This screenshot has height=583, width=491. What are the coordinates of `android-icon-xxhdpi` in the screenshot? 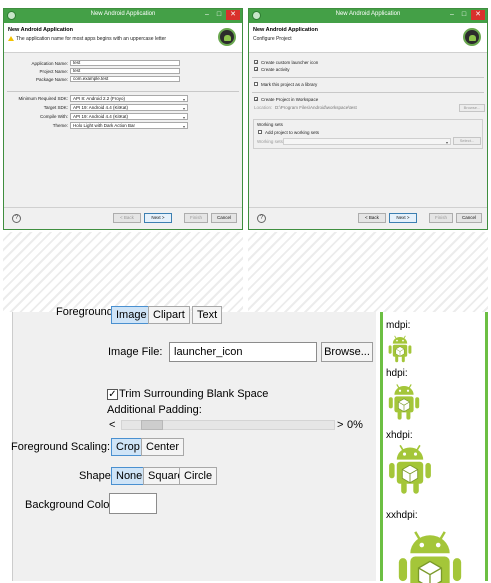 It's located at (430, 555).